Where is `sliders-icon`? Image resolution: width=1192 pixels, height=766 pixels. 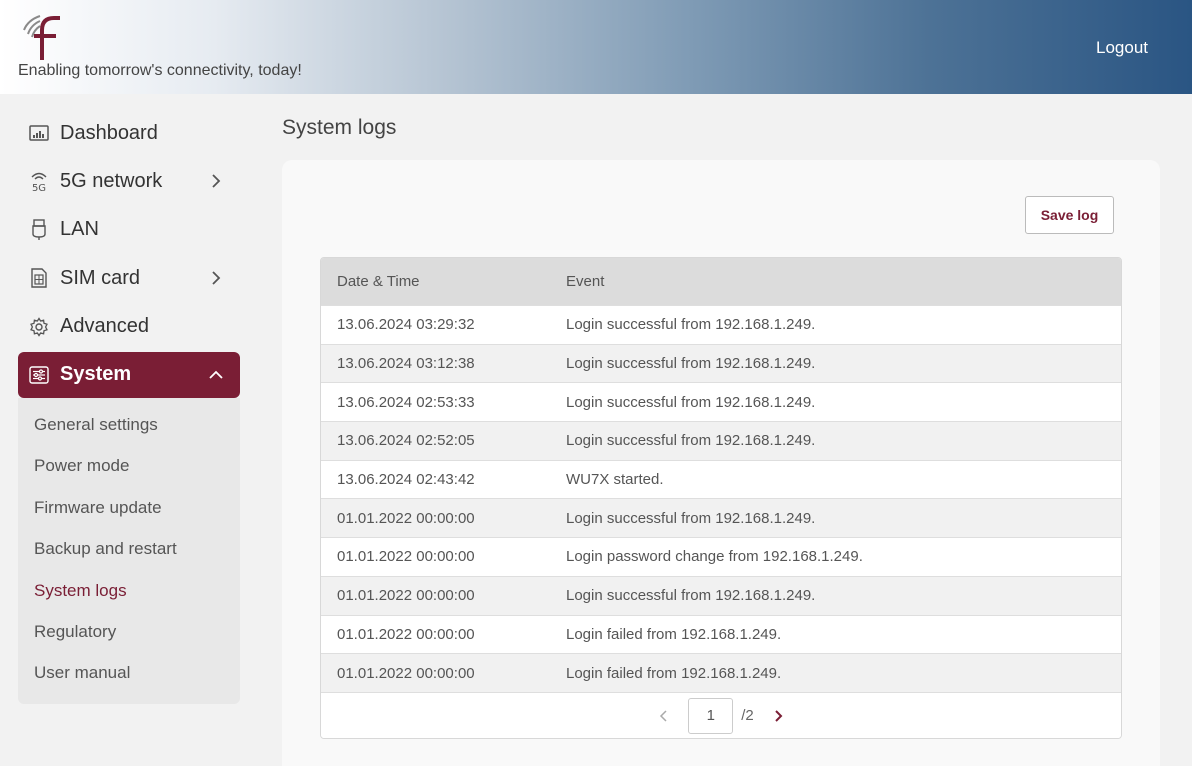 sliders-icon is located at coordinates (39, 375).